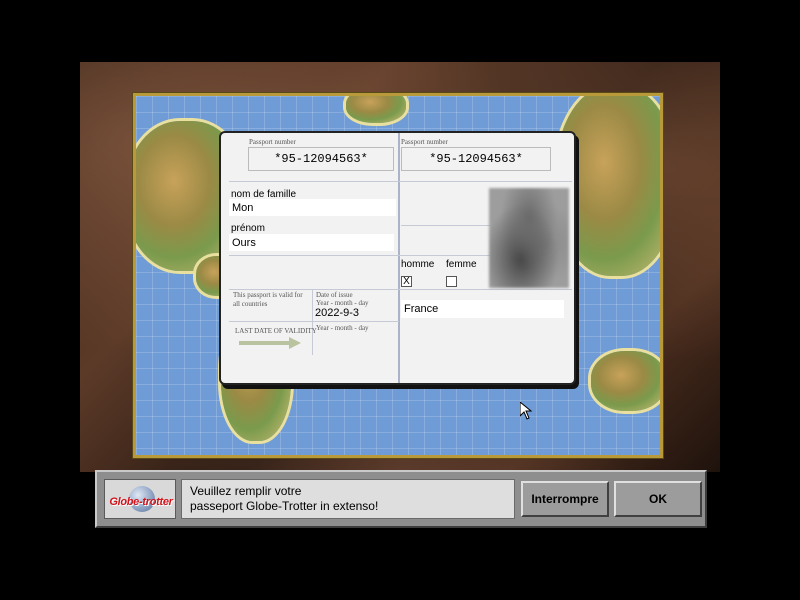 The image size is (800, 600). Describe the element at coordinates (276, 331) in the screenshot. I see `last-date-validity-label: LAST DATE OF VALIDITY` at that location.